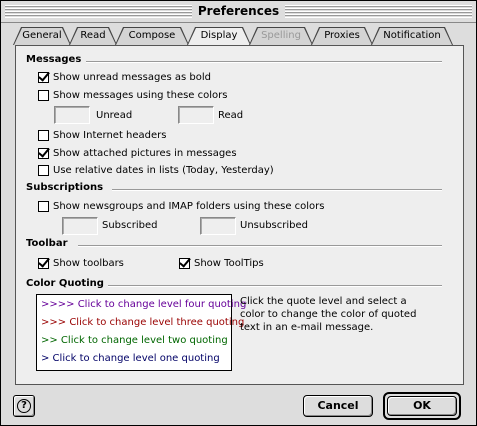 Image resolution: width=477 pixels, height=426 pixels. Describe the element at coordinates (152, 36) in the screenshot. I see `tab-compose: Compose` at that location.